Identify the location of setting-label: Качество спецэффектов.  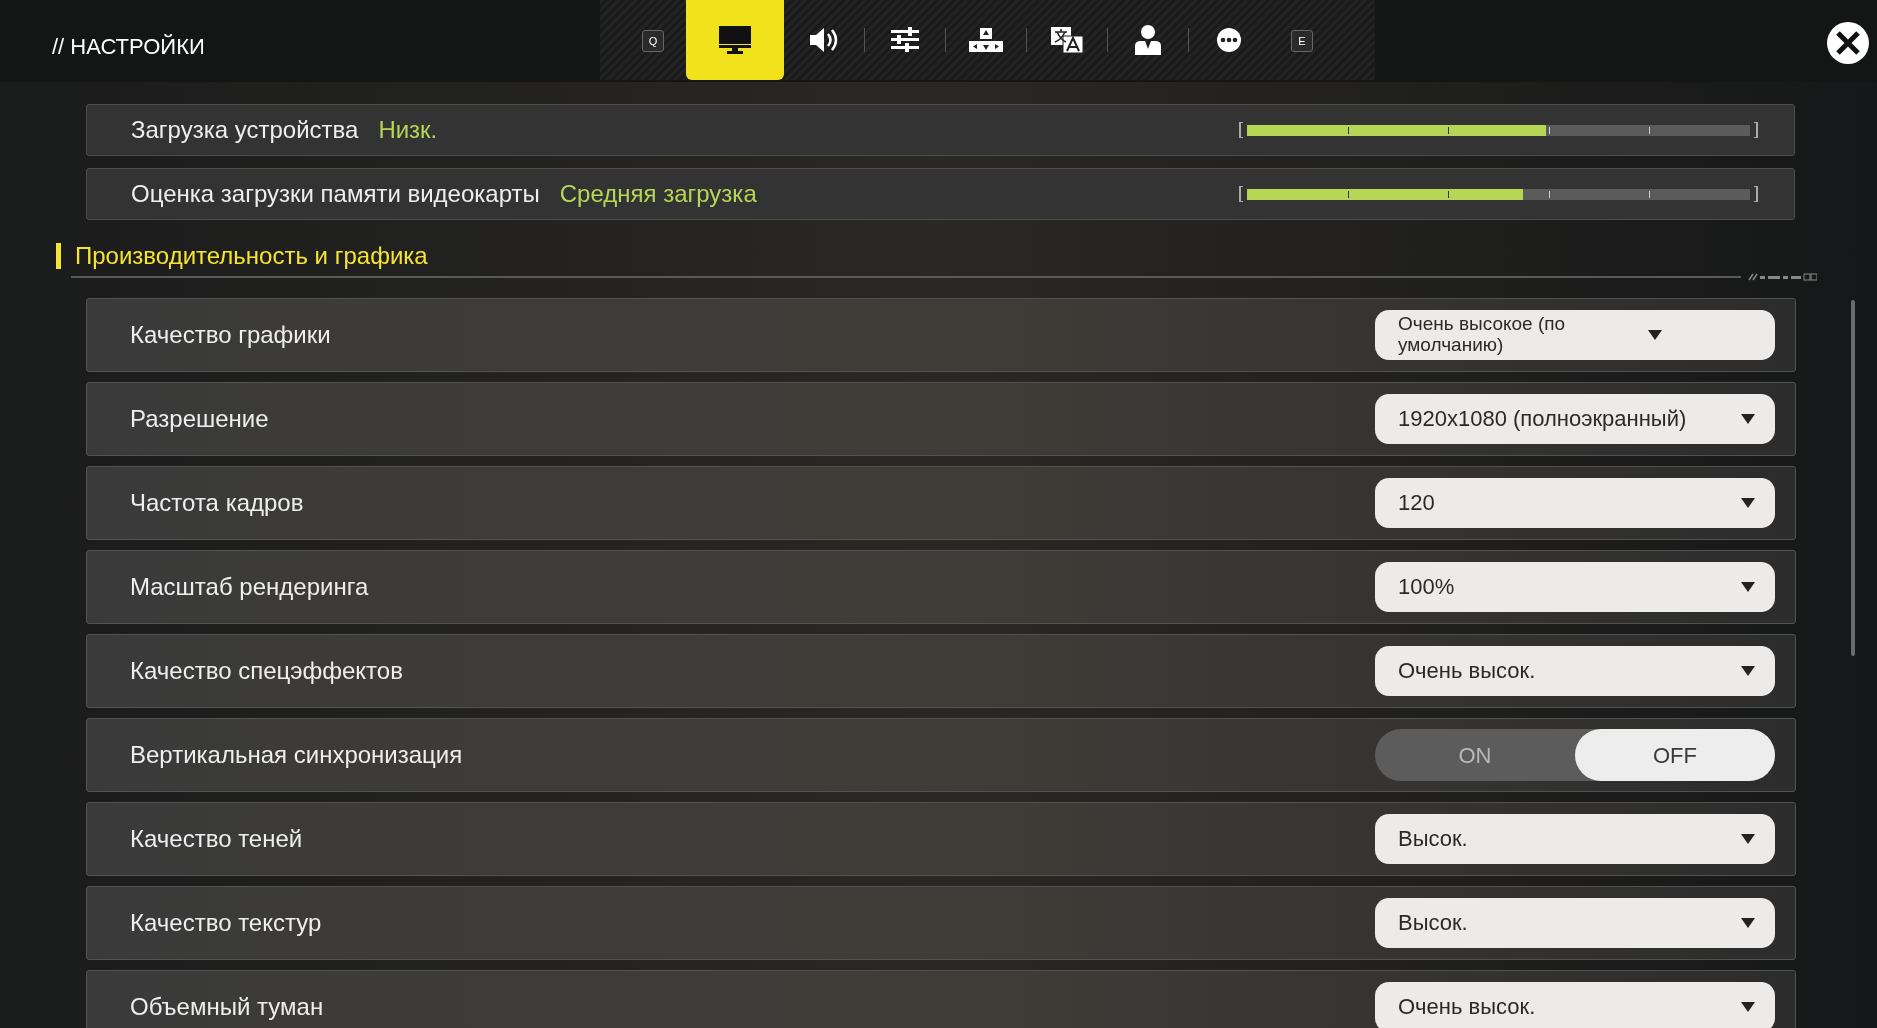
(267, 671).